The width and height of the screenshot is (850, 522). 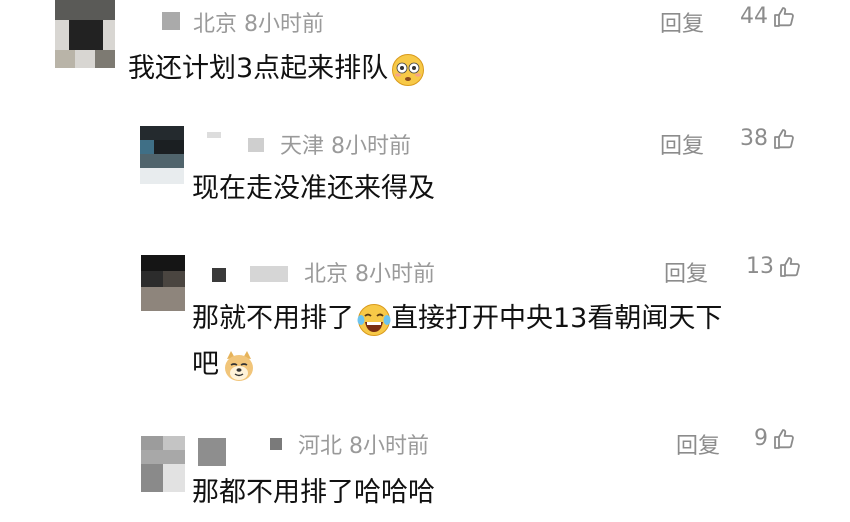 What do you see at coordinates (408, 69) in the screenshot?
I see `flushed-face-emoji` at bounding box center [408, 69].